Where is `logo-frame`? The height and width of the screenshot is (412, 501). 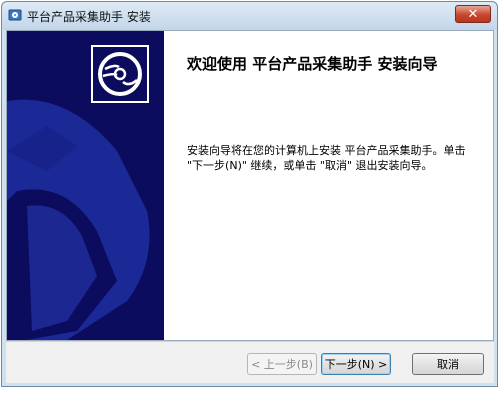 logo-frame is located at coordinates (120, 74).